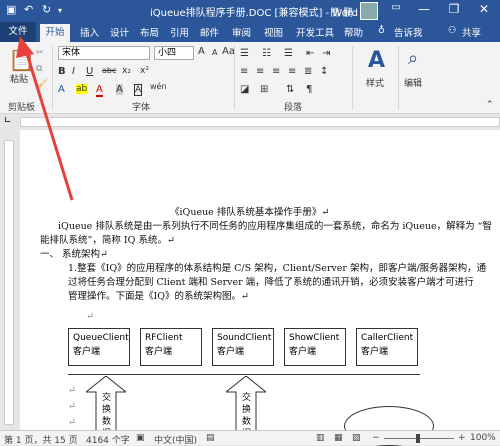  Describe the element at coordinates (324, 71) in the screenshot. I see `line-spacing-icon: ↕` at that location.